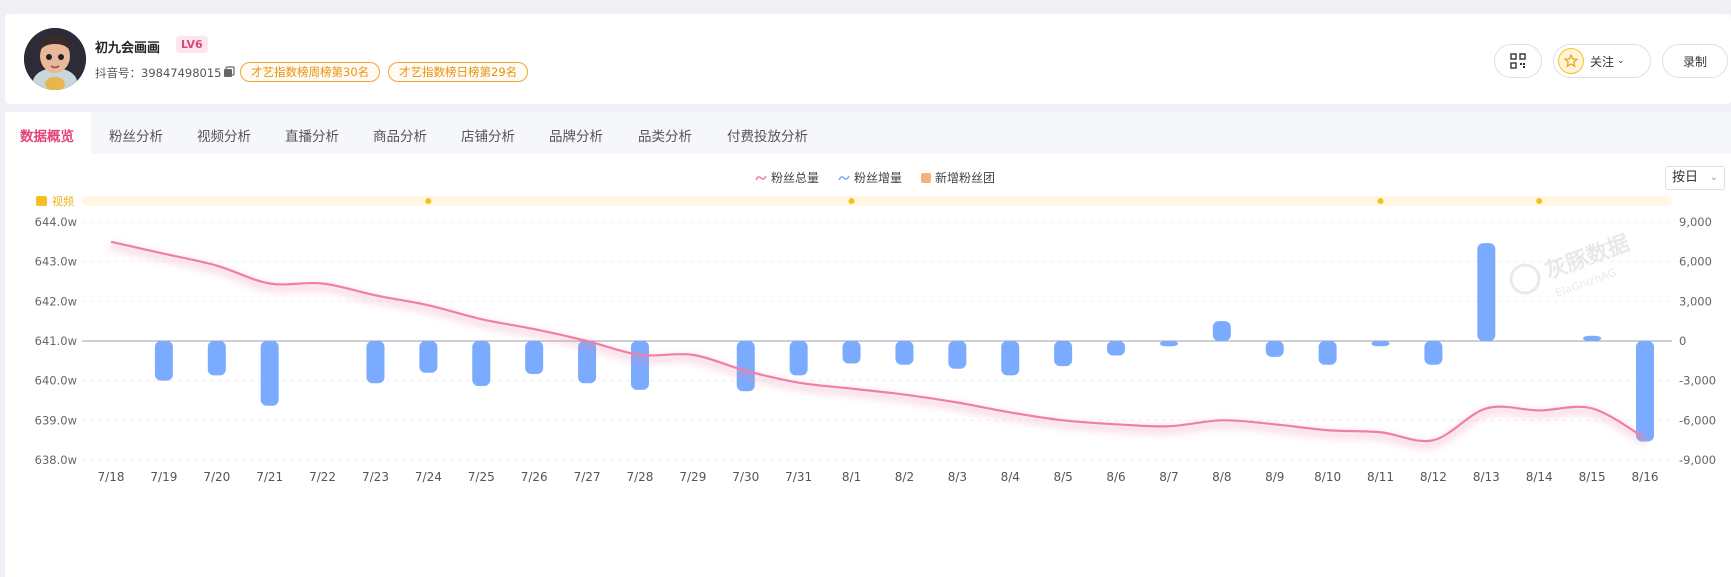  What do you see at coordinates (957, 477) in the screenshot?
I see `x-tick-label: 8/3` at bounding box center [957, 477].